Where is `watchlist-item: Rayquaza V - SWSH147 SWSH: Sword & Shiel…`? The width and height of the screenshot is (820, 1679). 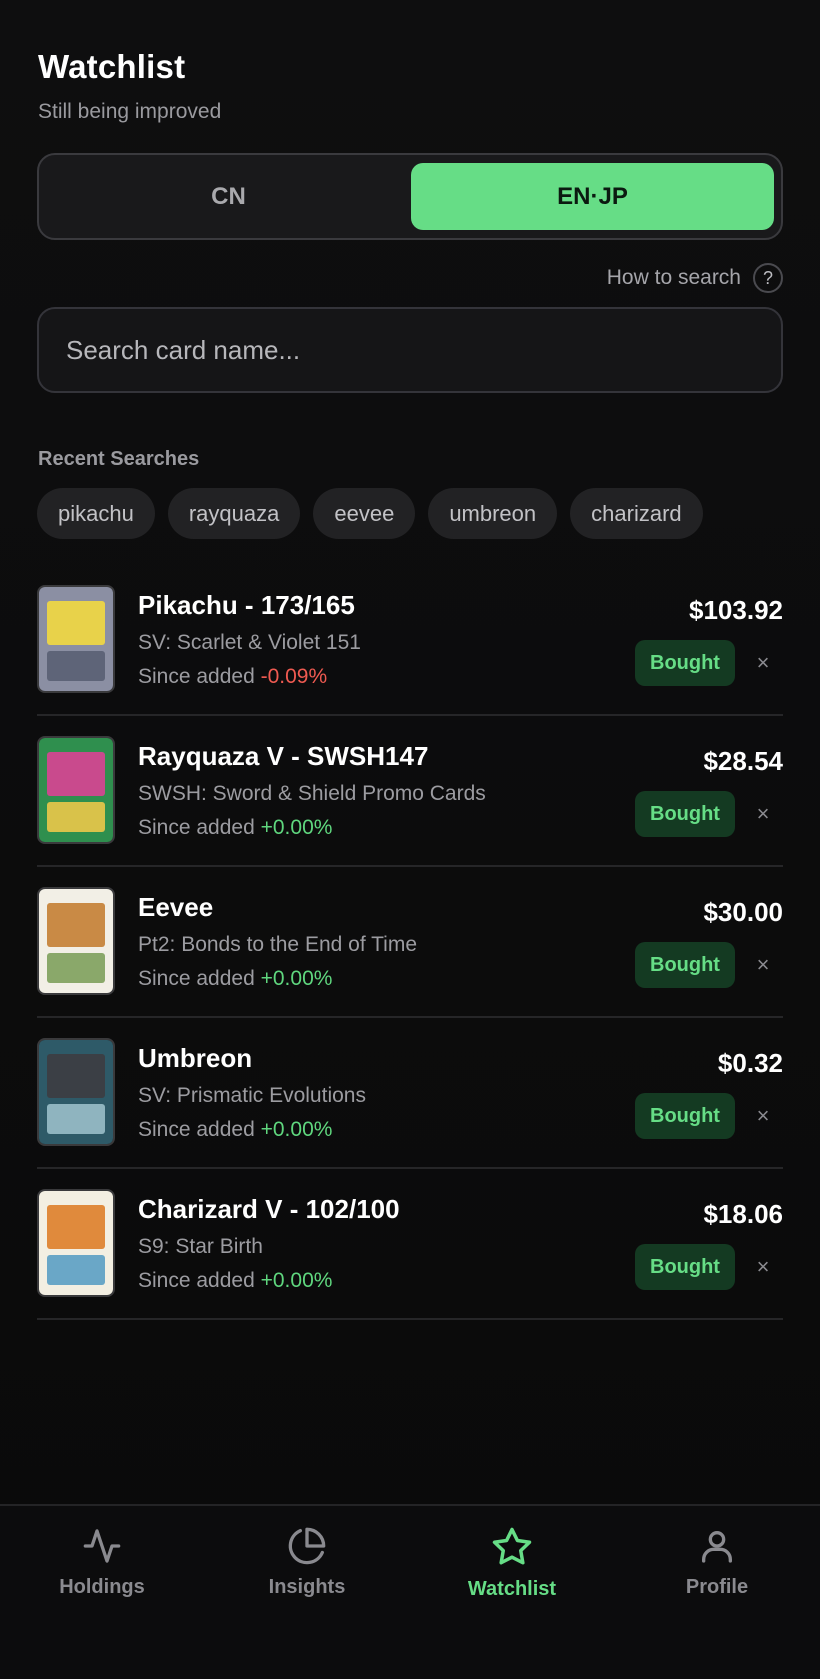
watchlist-item: Rayquaza V - SWSH147 SWSH: Sword & Shiel… is located at coordinates (410, 791).